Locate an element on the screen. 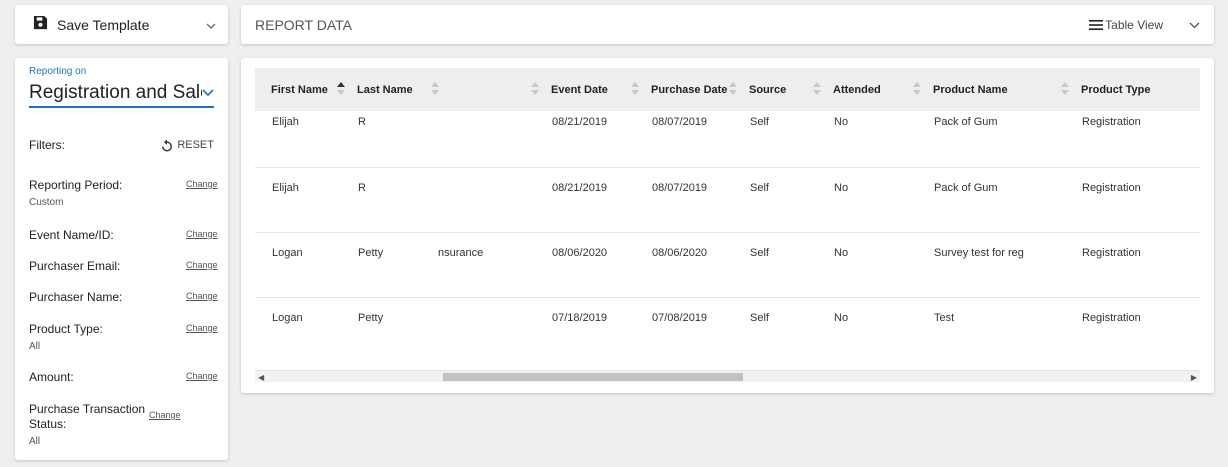 The width and height of the screenshot is (1228, 467). column-header: Source is located at coordinates (777, 89).